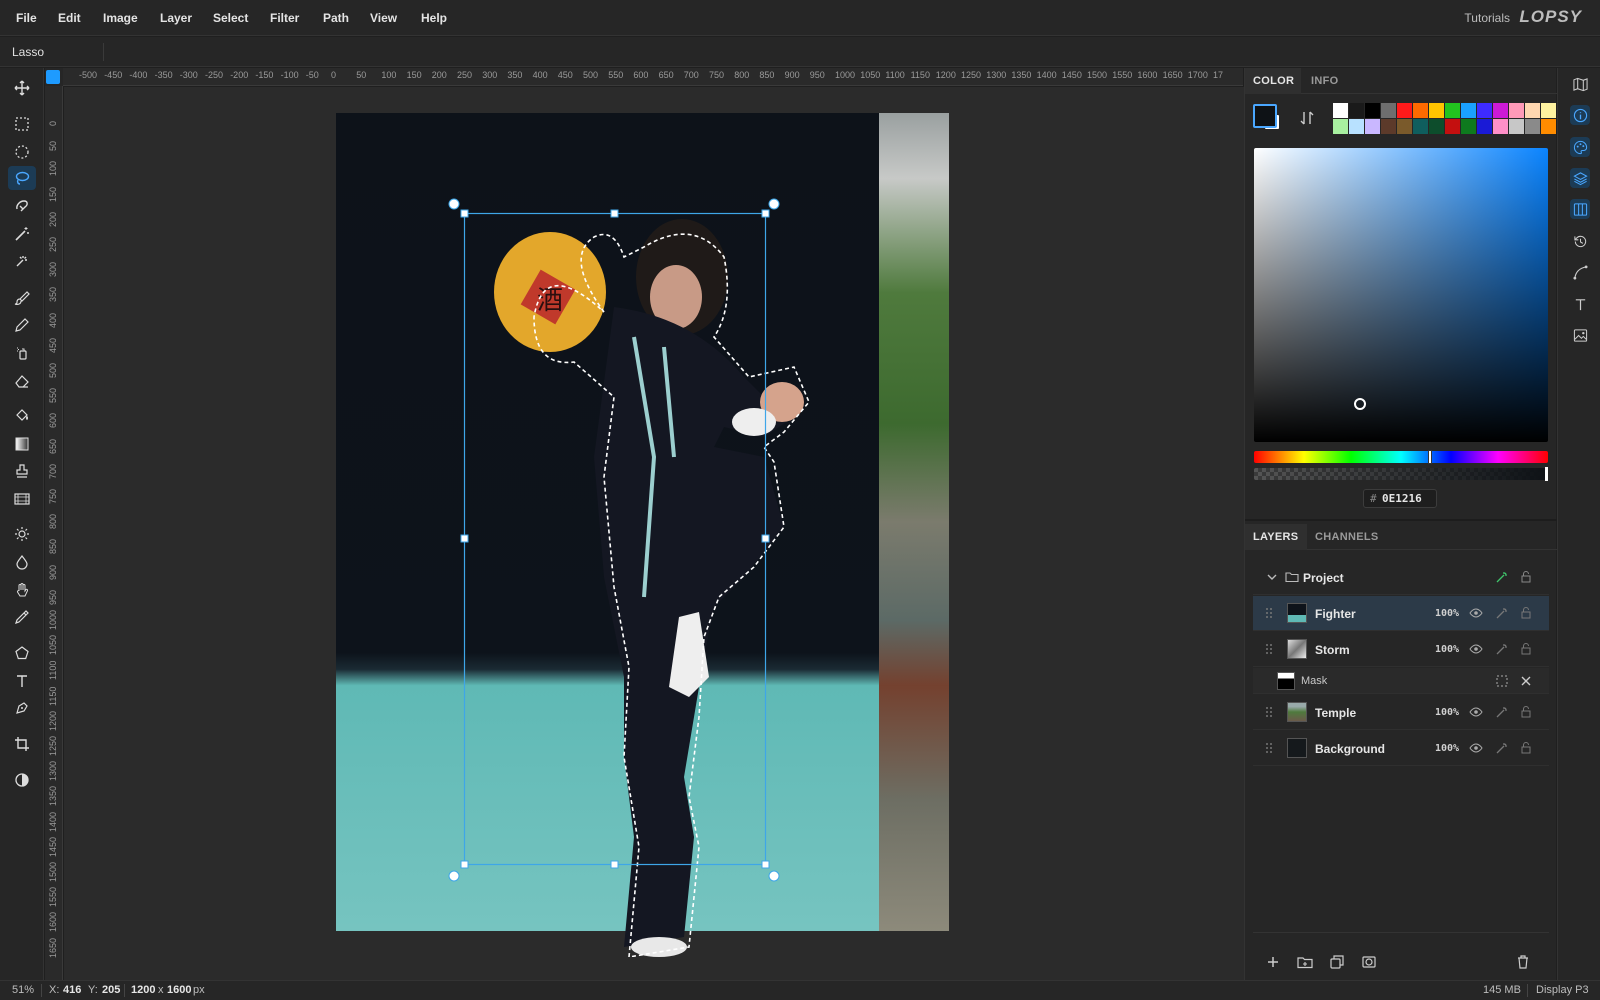  Describe the element at coordinates (1273, 81) in the screenshot. I see `tab-color: COLOR` at that location.